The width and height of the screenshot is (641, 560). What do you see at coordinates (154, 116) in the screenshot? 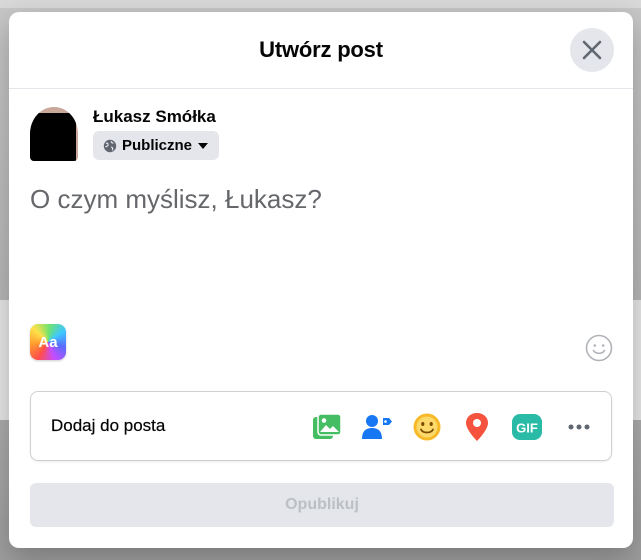
I see `author-name: Łukasz Smółka` at bounding box center [154, 116].